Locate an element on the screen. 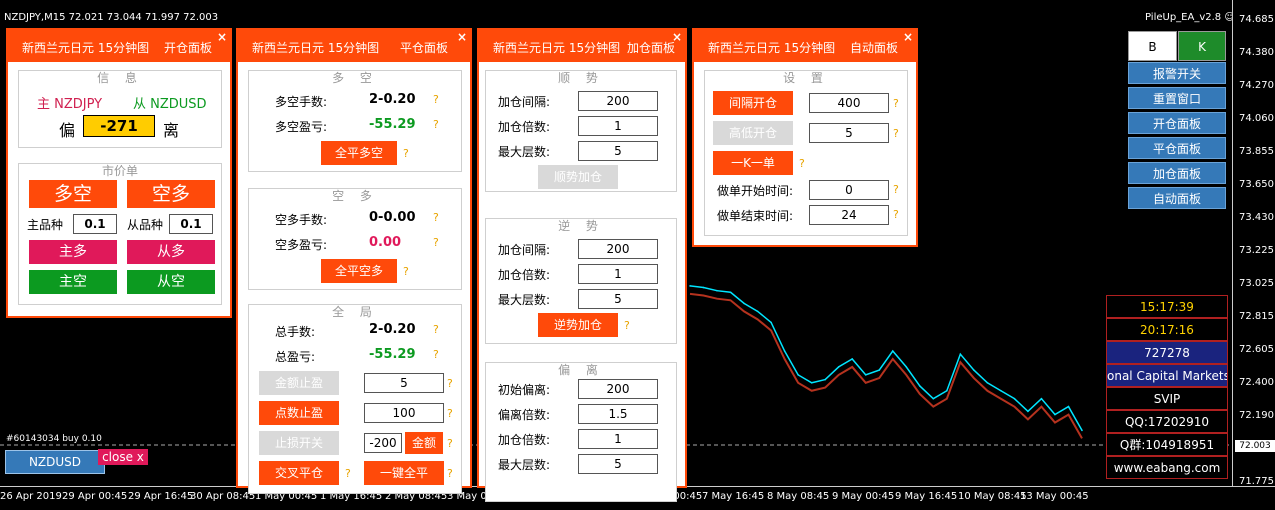 Image resolution: width=1275 pixels, height=510 pixels. duo-kong-button: 多空 is located at coordinates (73, 194).